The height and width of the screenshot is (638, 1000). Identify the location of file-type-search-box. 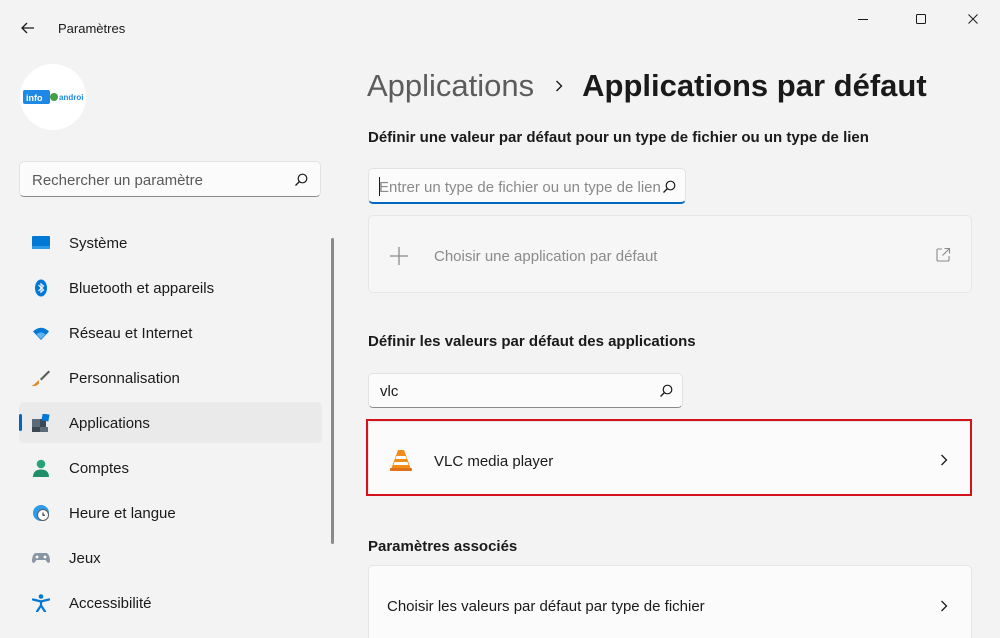
(527, 186).